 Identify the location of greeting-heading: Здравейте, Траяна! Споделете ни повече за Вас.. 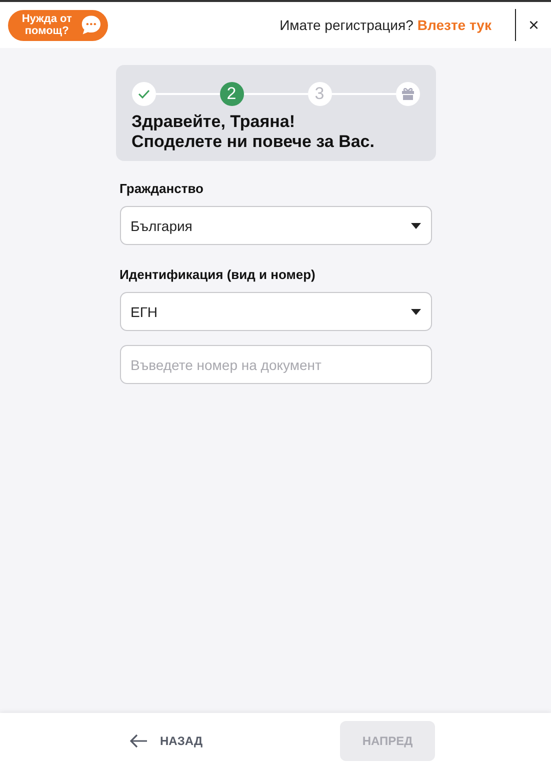
(254, 132).